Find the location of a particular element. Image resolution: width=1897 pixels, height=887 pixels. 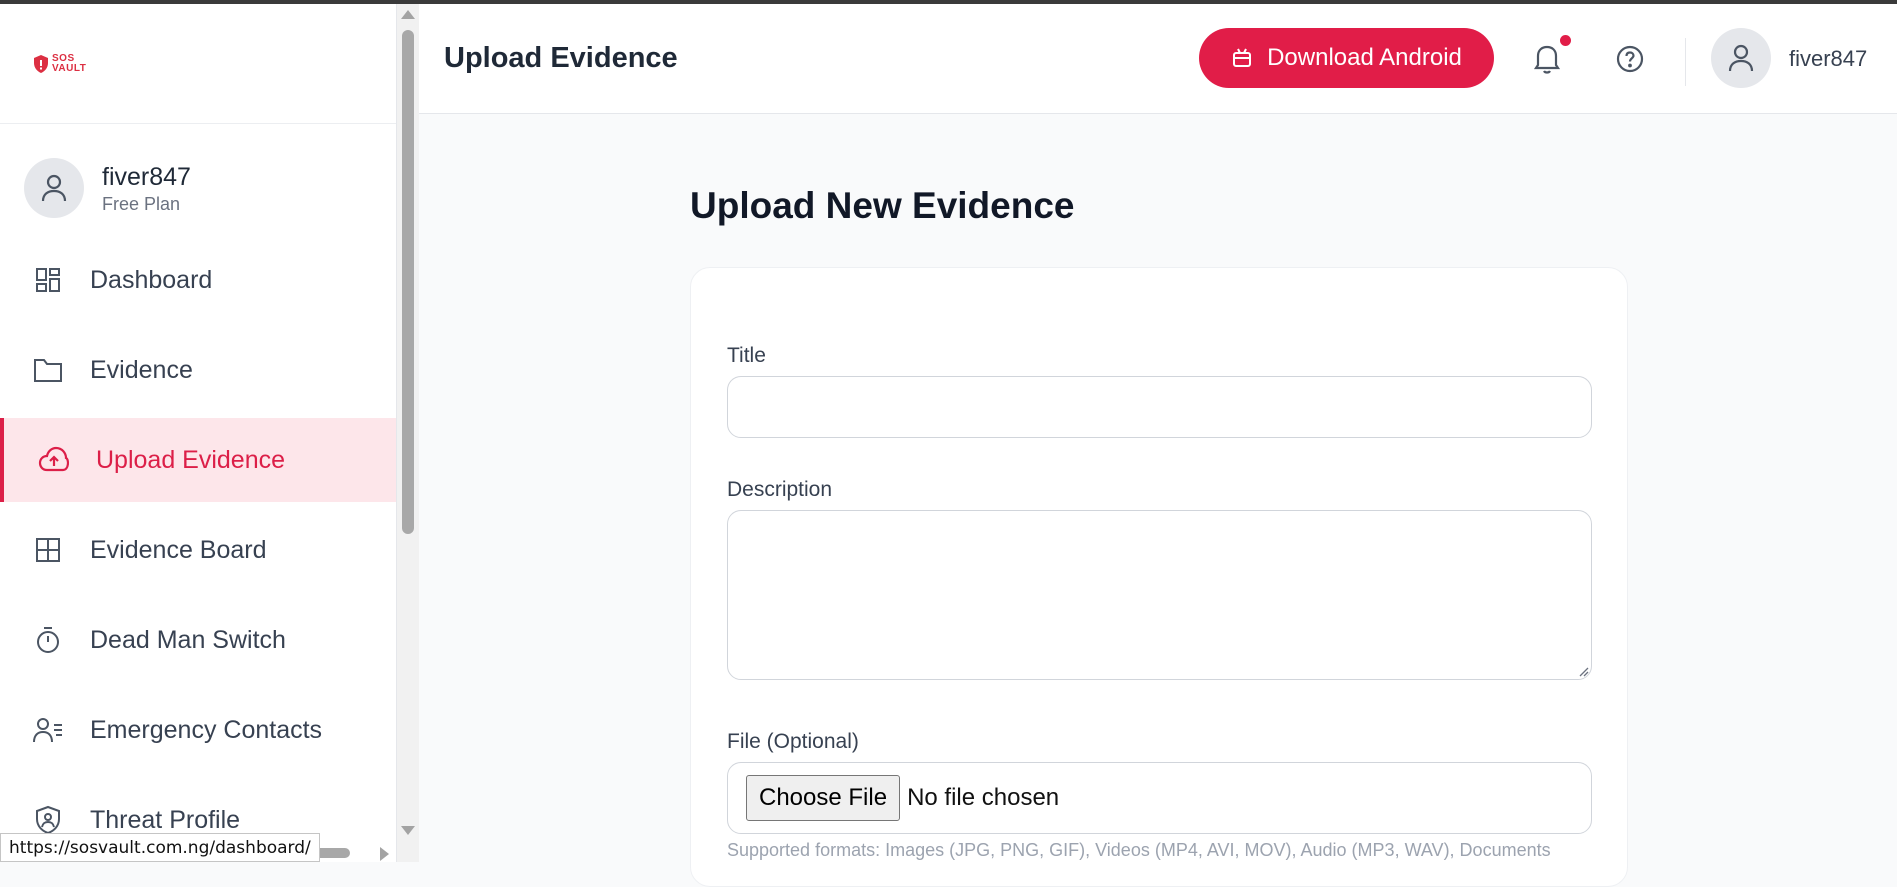

sidebar-item-label: Emergency Contacts is located at coordinates (206, 729).